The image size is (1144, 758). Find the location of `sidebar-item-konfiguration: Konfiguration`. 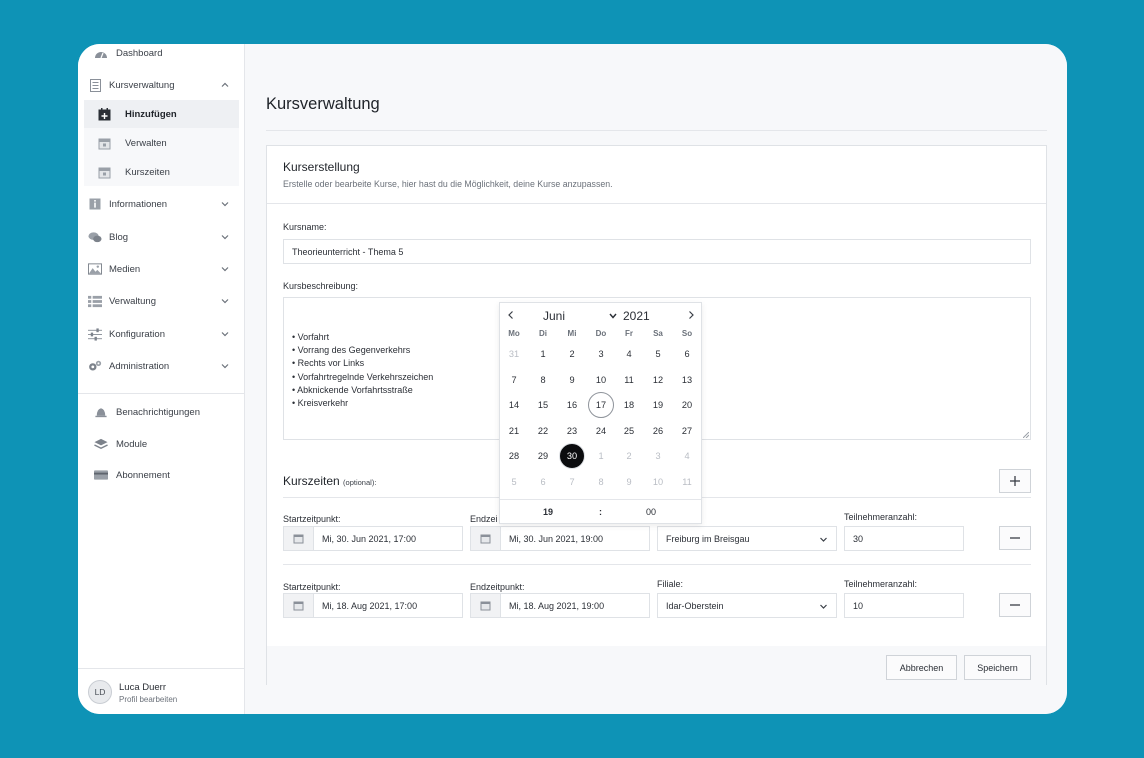

sidebar-item-konfiguration: Konfiguration is located at coordinates (162, 334).